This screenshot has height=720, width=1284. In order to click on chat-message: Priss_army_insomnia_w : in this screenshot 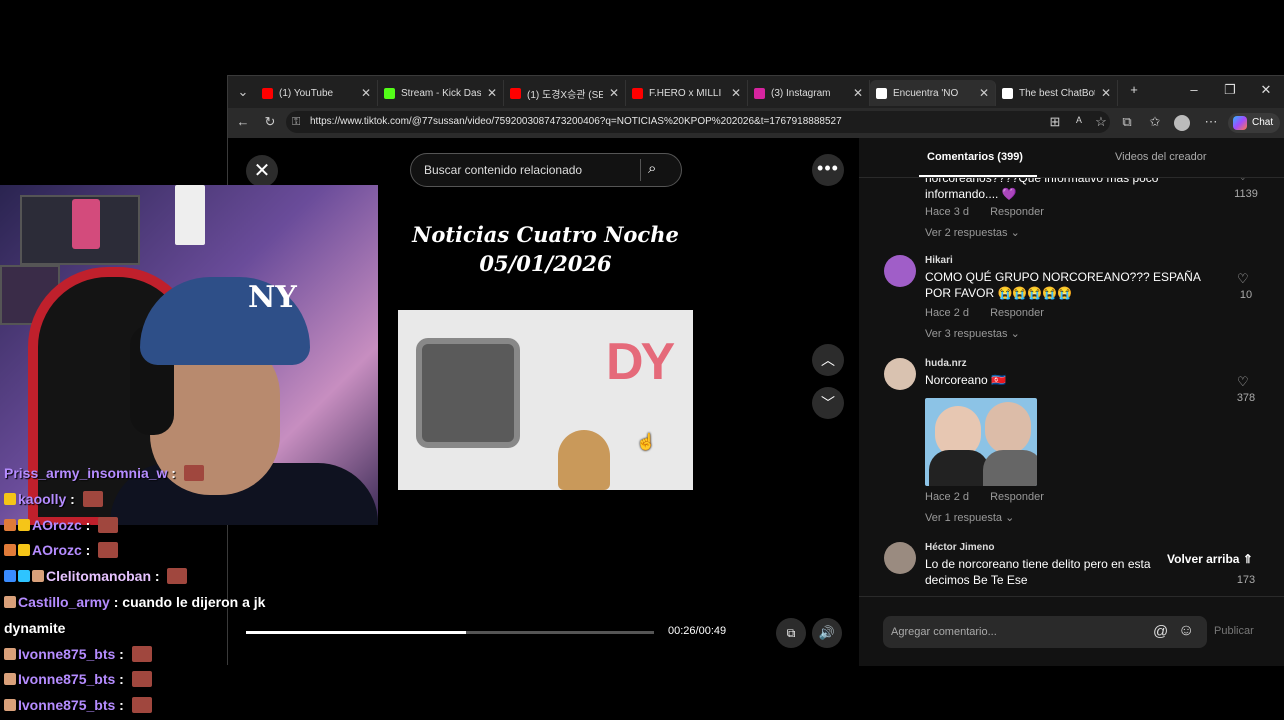, I will do `click(104, 473)`.